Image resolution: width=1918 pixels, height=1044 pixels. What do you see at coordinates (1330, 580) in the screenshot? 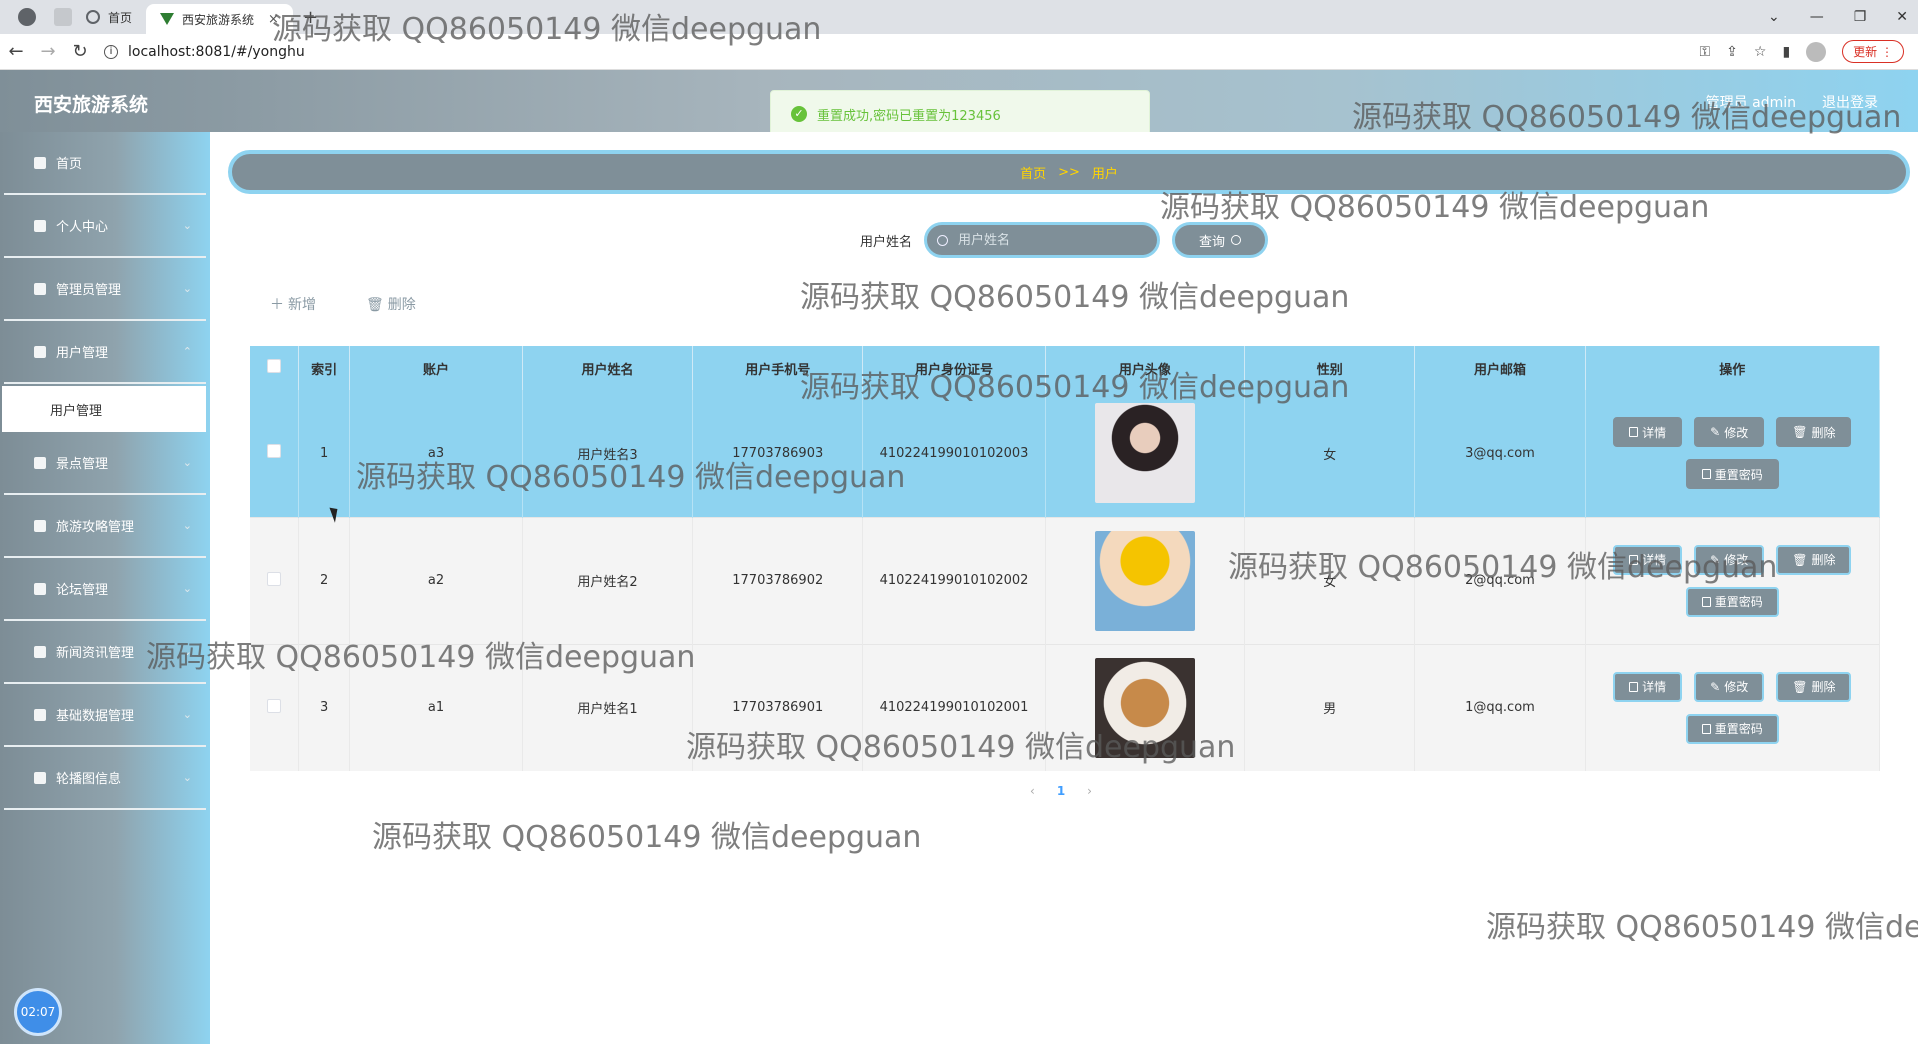
I see `cell-gender: 女` at bounding box center [1330, 580].